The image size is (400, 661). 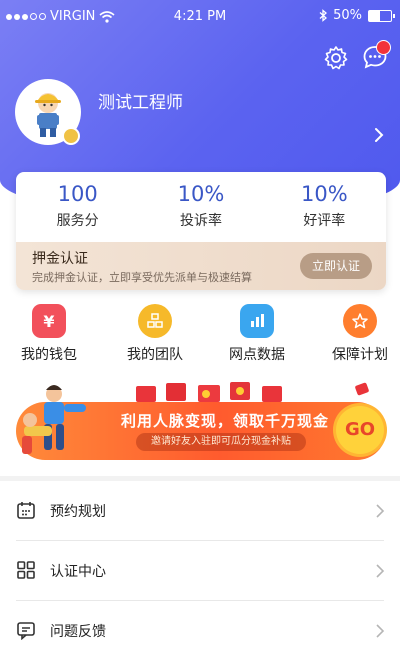 I want to click on go-button: GO, so click(x=360, y=430).